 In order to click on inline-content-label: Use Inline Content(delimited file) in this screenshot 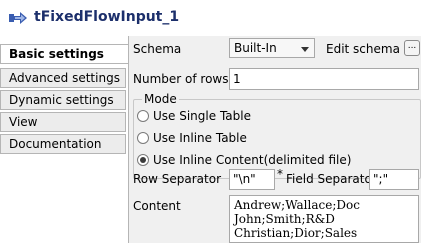, I will do `click(252, 160)`.